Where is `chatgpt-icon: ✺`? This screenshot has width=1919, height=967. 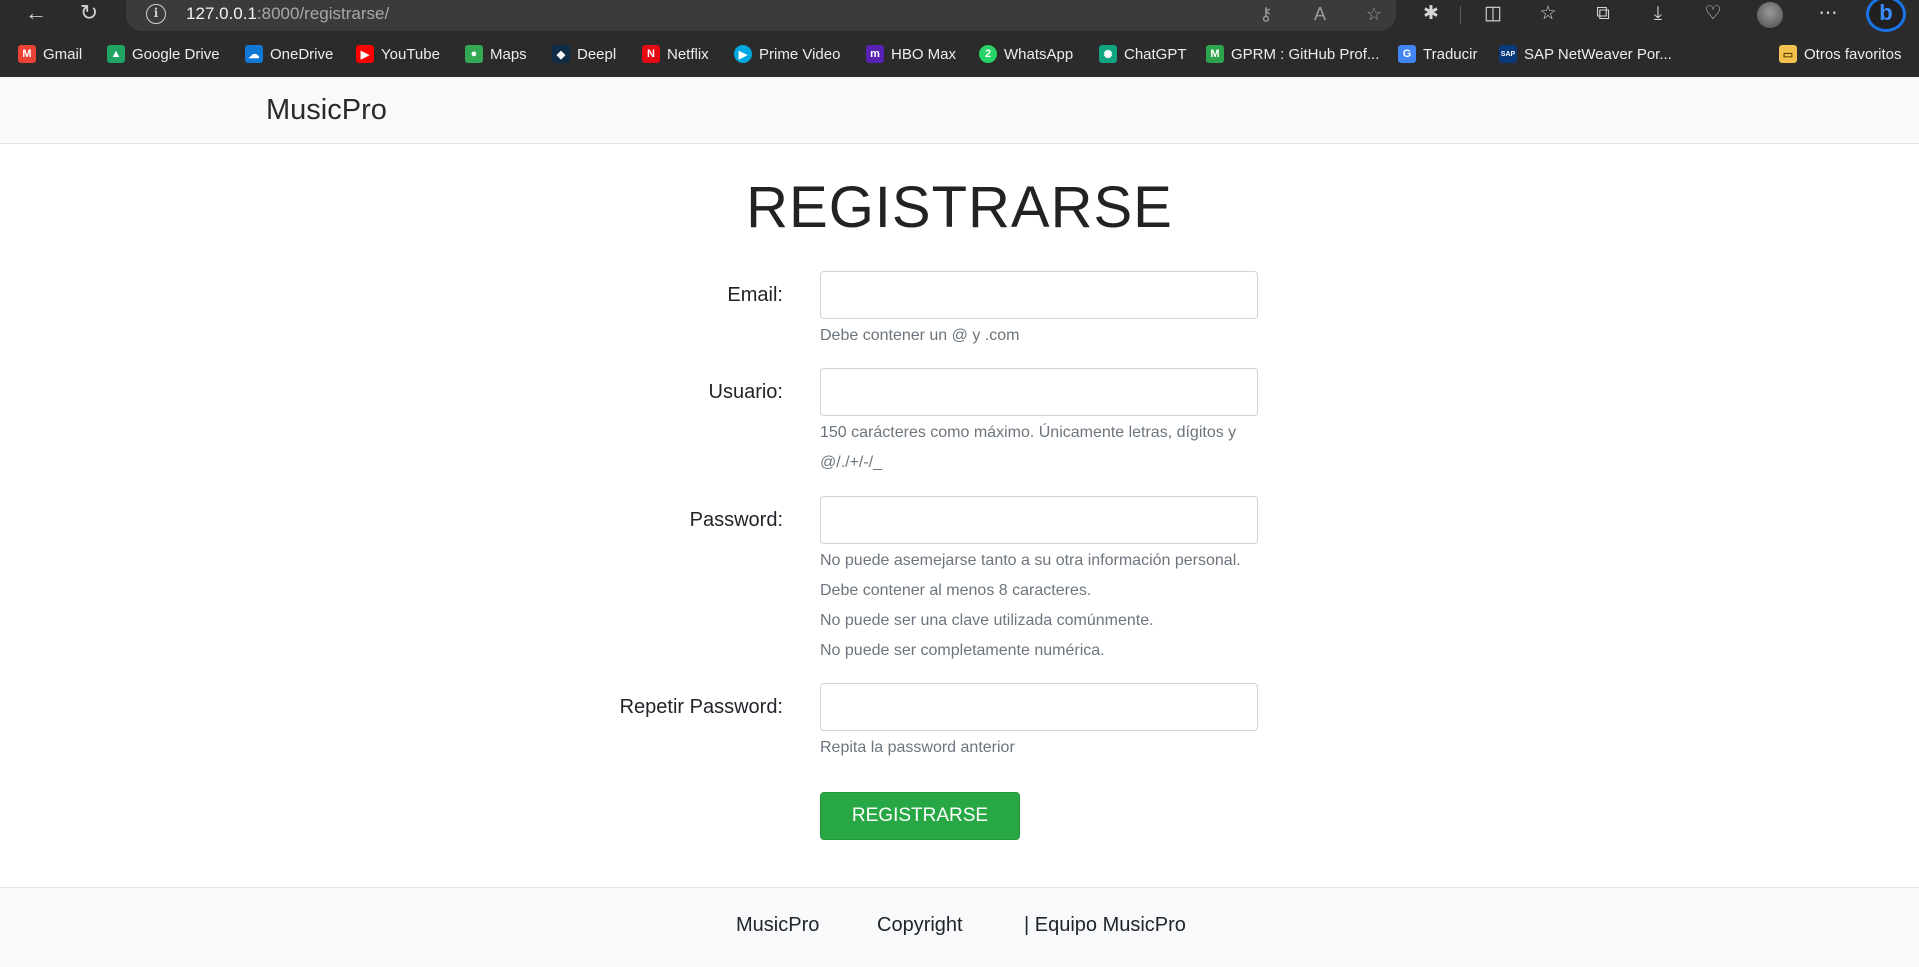
chatgpt-icon: ✺ is located at coordinates (1108, 54).